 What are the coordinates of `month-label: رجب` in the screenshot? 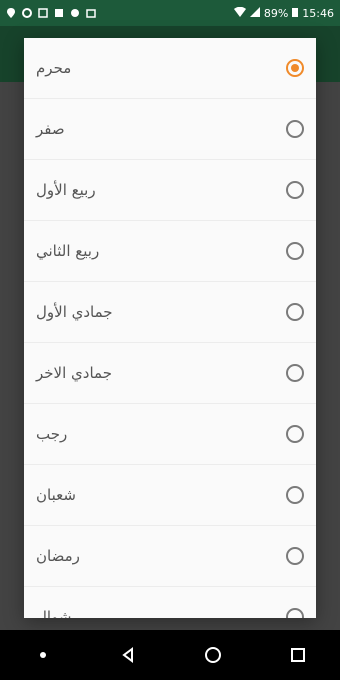 It's located at (52, 434).